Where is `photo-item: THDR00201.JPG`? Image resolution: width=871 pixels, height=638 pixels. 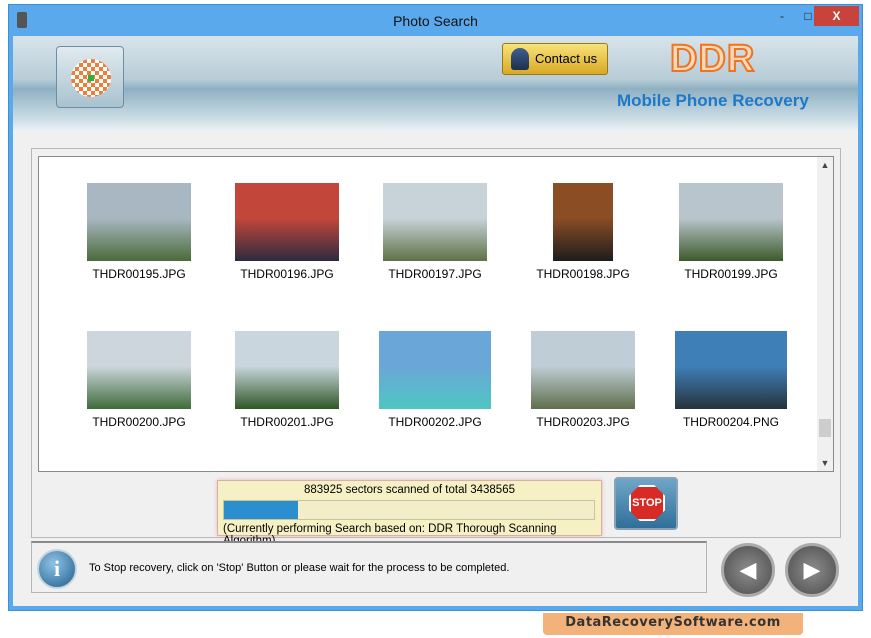 photo-item: THDR00201.JPG is located at coordinates (287, 380).